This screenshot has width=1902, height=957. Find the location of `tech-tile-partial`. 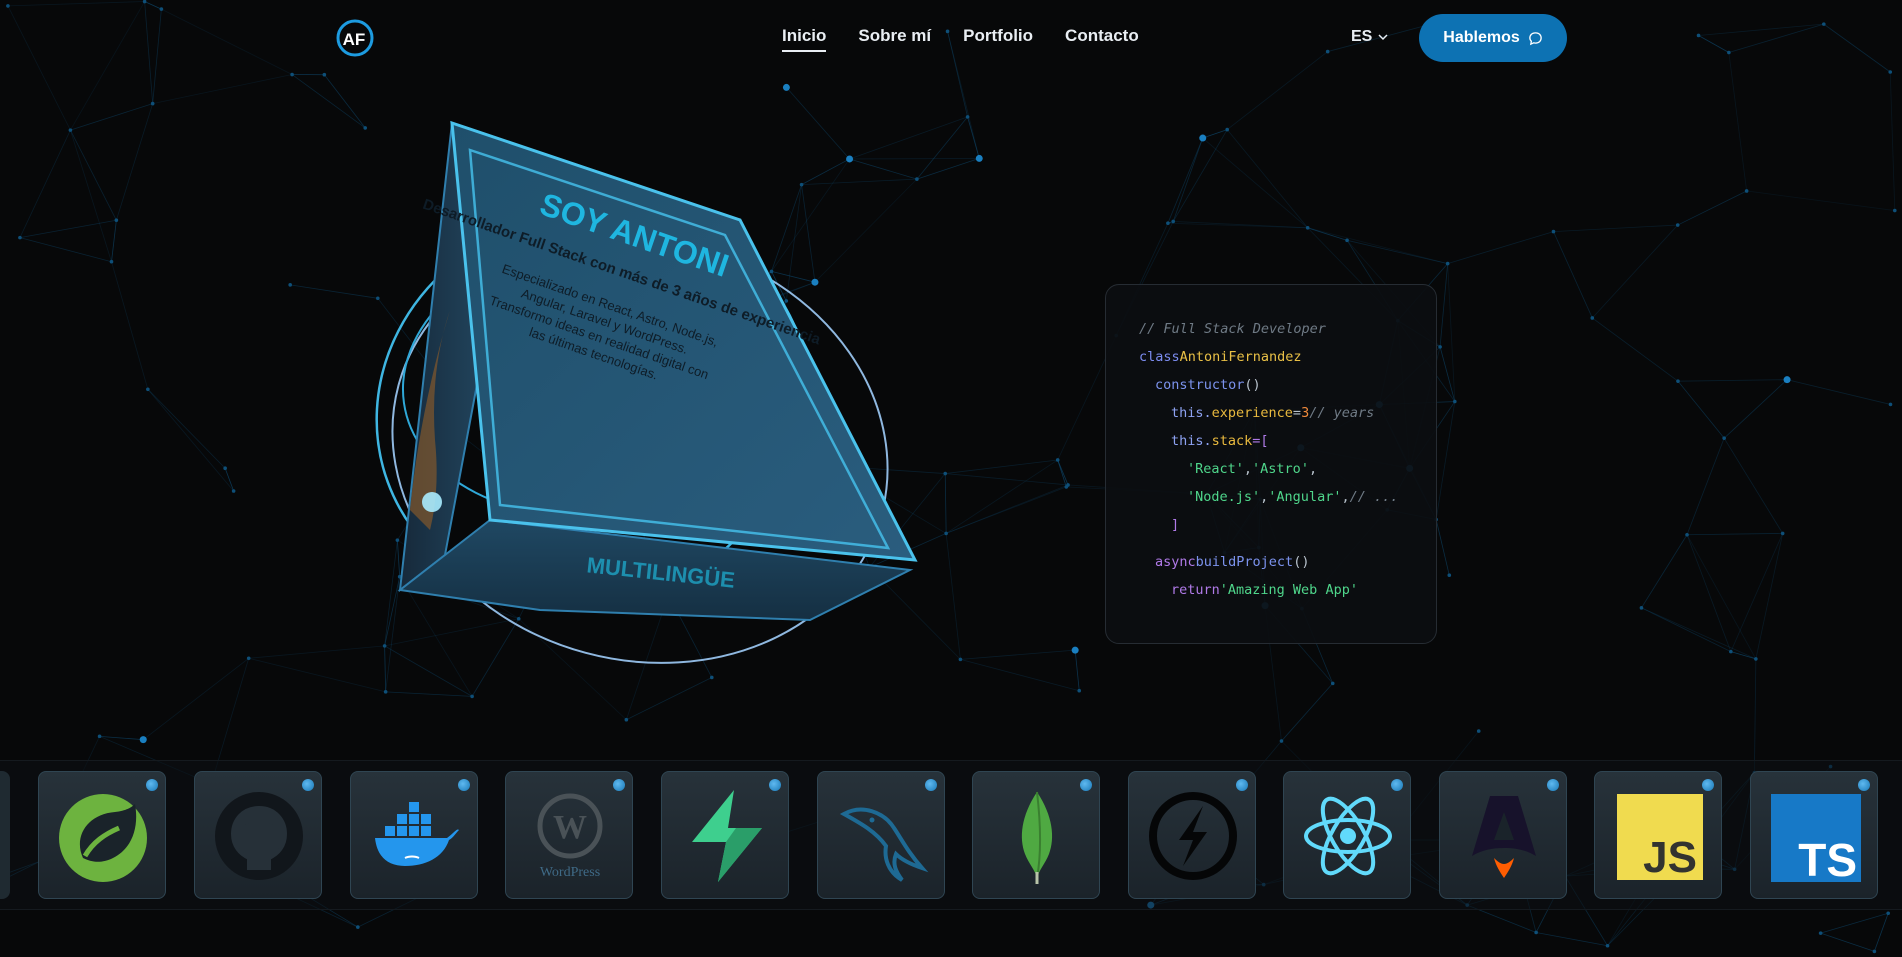

tech-tile-partial is located at coordinates (5, 835).